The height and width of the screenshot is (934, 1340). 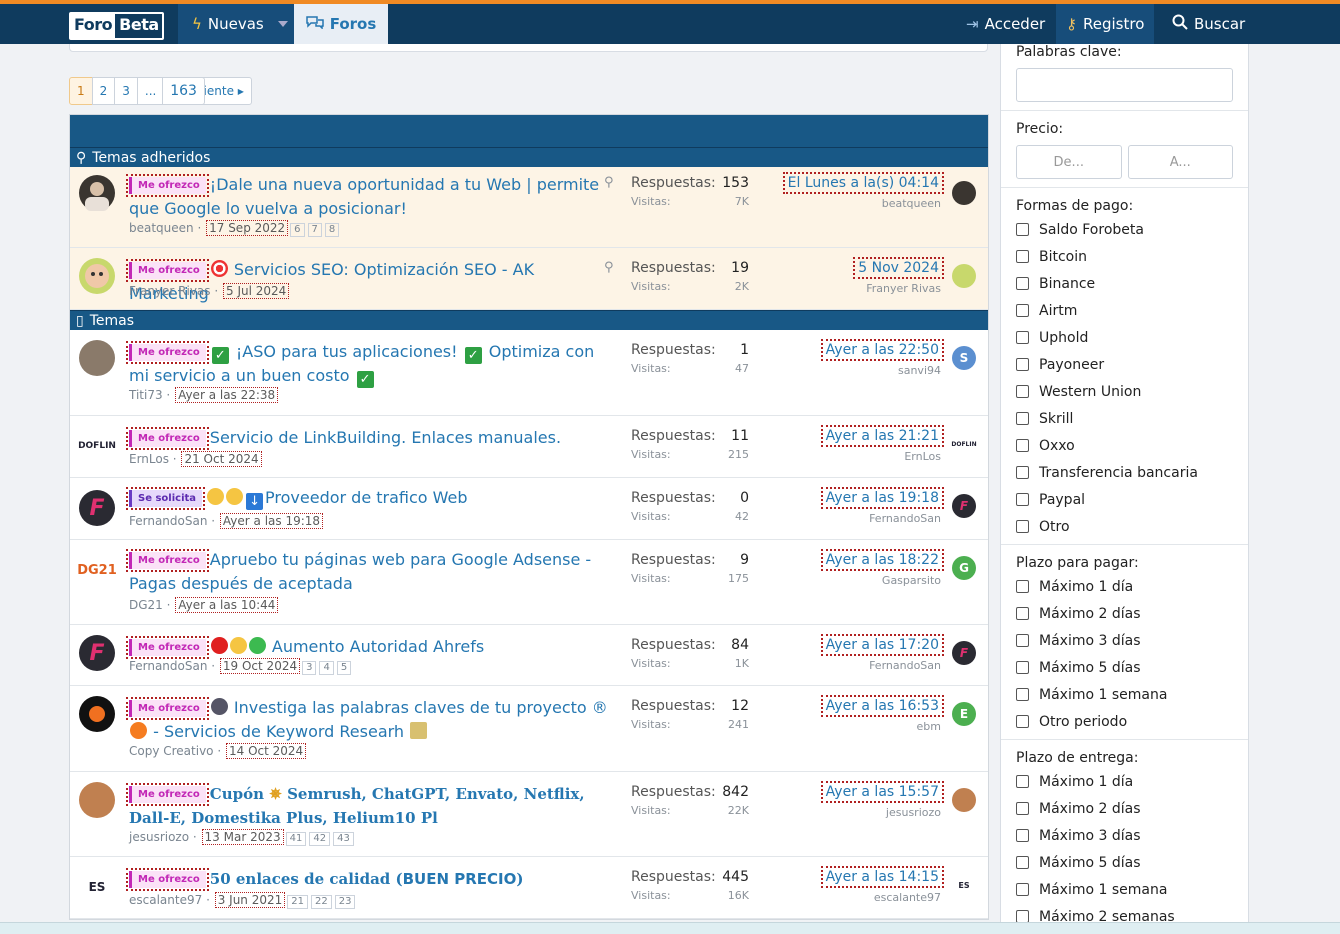 What do you see at coordinates (964, 444) in the screenshot?
I see `last-poster-avatar: DOFLIN` at bounding box center [964, 444].